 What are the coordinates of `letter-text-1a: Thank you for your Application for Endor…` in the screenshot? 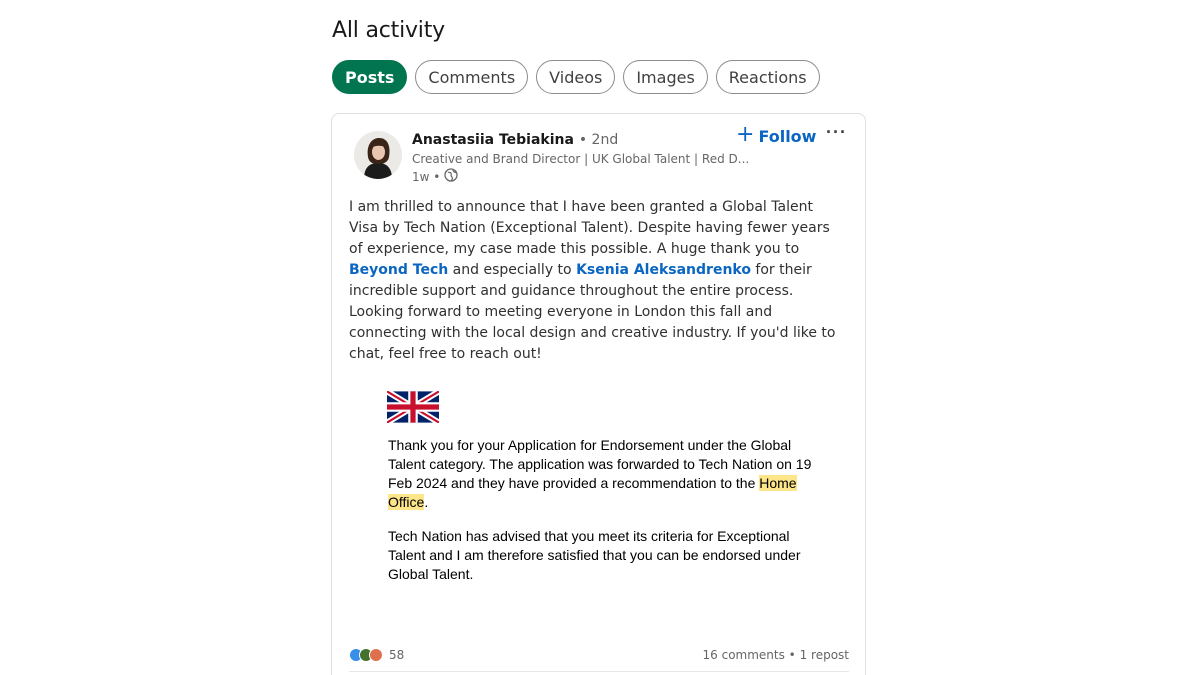 It's located at (600, 464).